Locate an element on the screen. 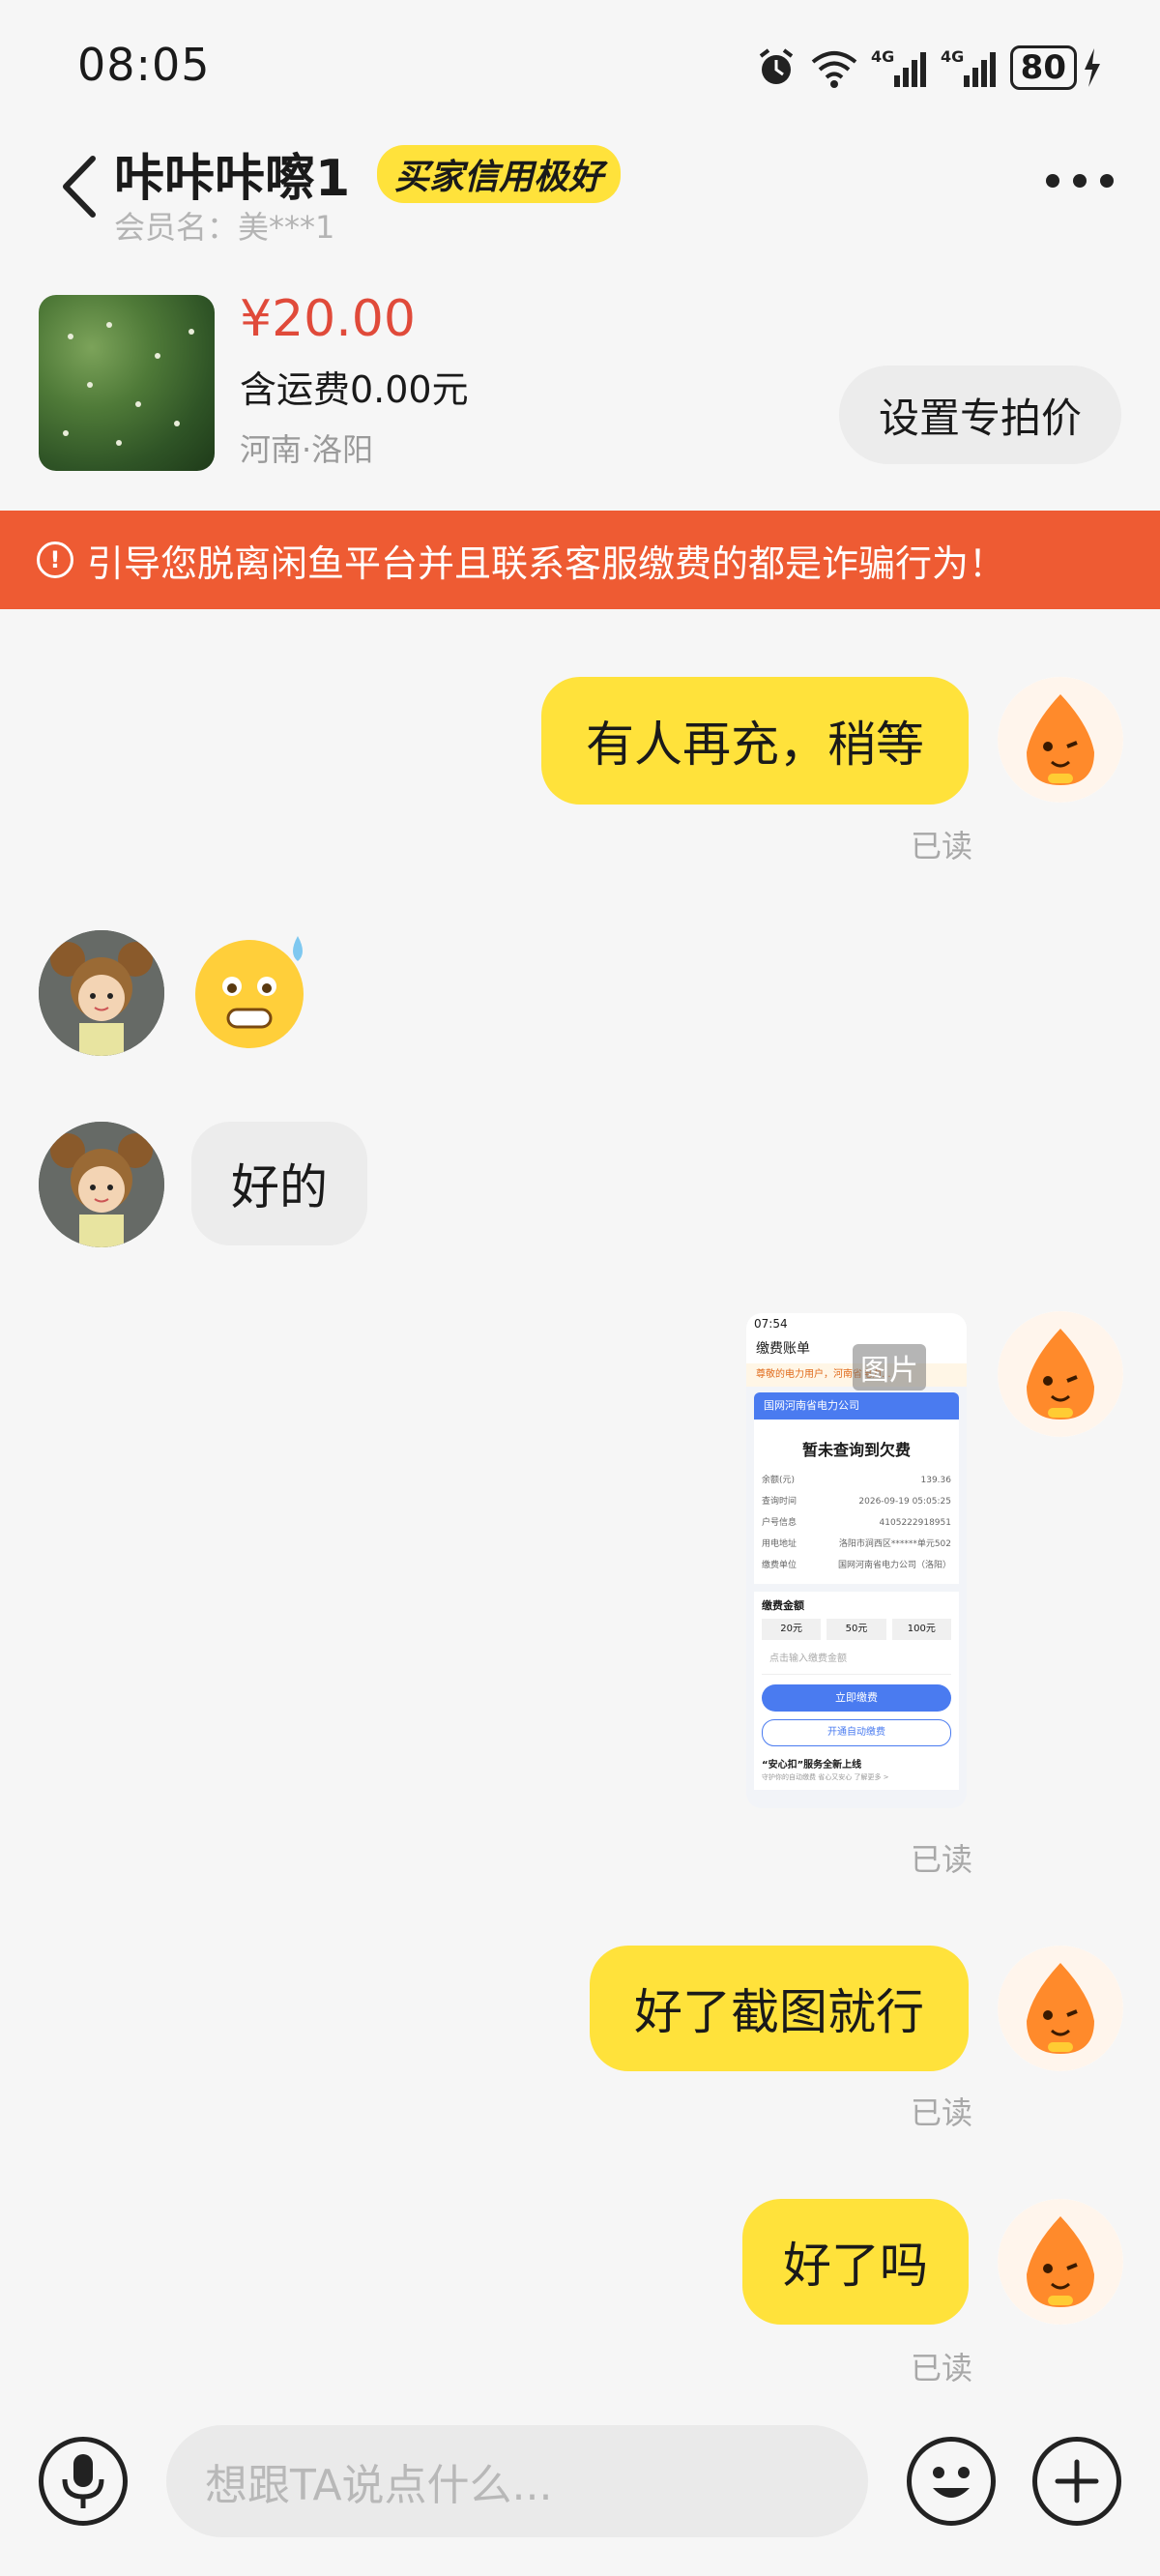 The image size is (1160, 2576). shot-row-label: 缴费单位 is located at coordinates (780, 1565).